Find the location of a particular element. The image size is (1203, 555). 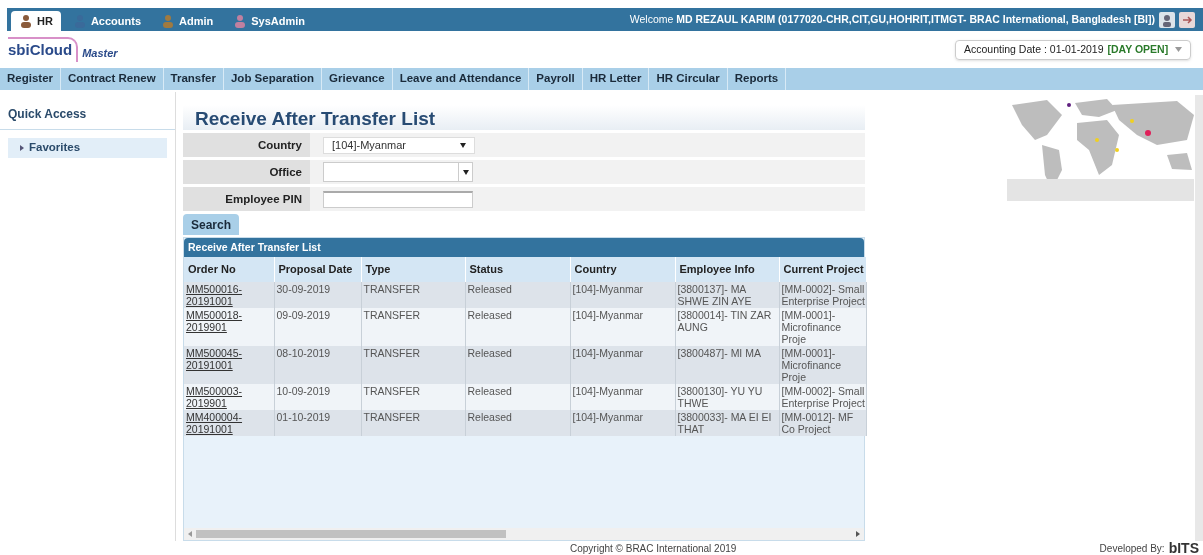

office-combo is located at coordinates (398, 172).